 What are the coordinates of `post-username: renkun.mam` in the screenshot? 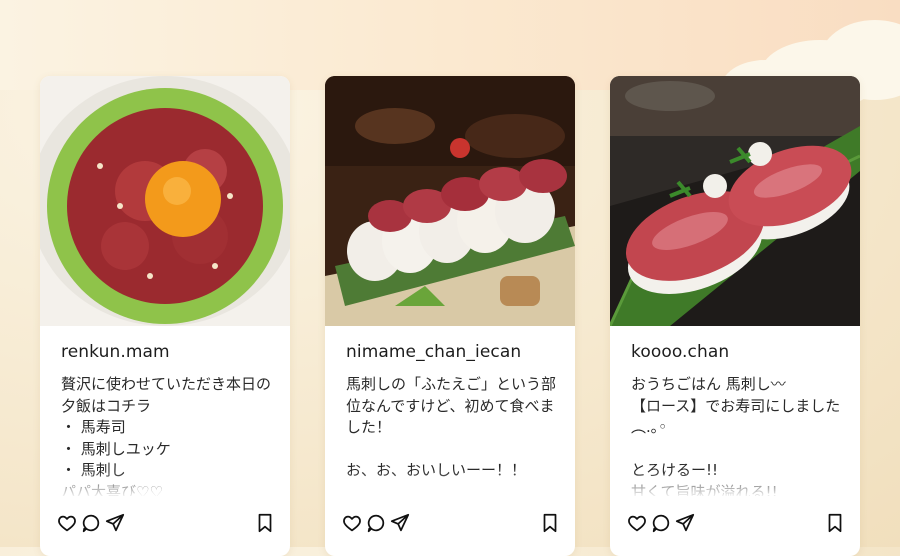 It's located at (115, 352).